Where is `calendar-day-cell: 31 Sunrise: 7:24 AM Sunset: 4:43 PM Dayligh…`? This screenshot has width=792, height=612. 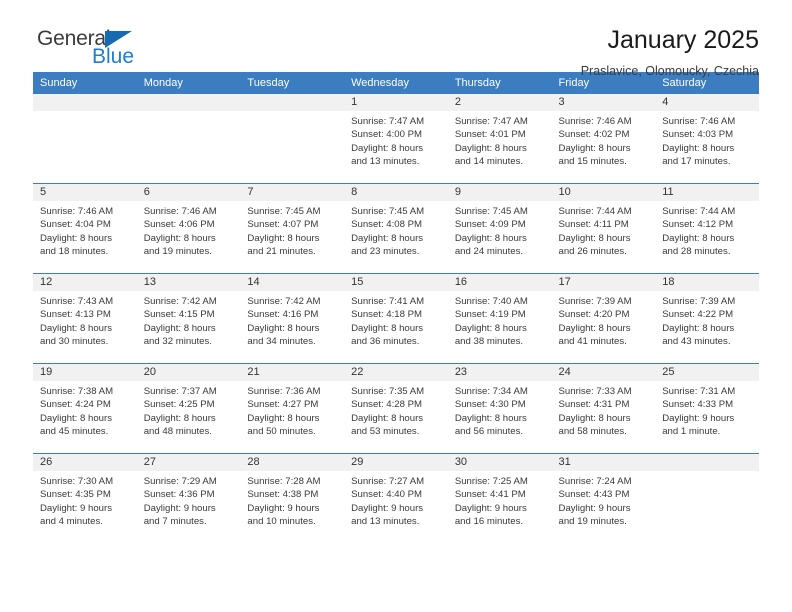 calendar-day-cell: 31 Sunrise: 7:24 AM Sunset: 4:43 PM Dayligh… is located at coordinates (603, 498).